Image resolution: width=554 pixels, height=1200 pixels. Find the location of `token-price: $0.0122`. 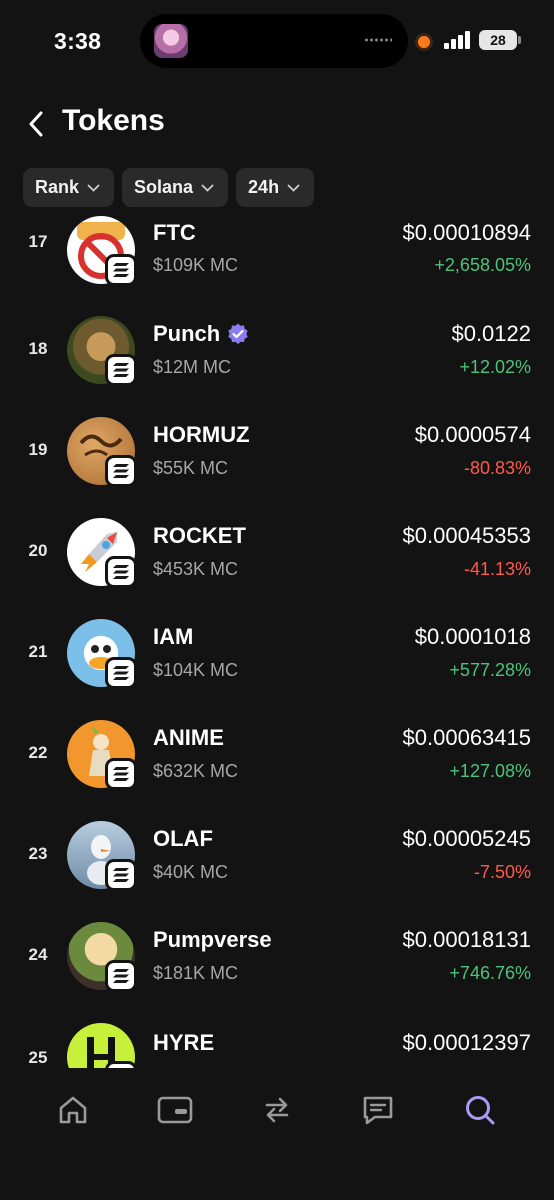

token-price: $0.0122 is located at coordinates (491, 333).